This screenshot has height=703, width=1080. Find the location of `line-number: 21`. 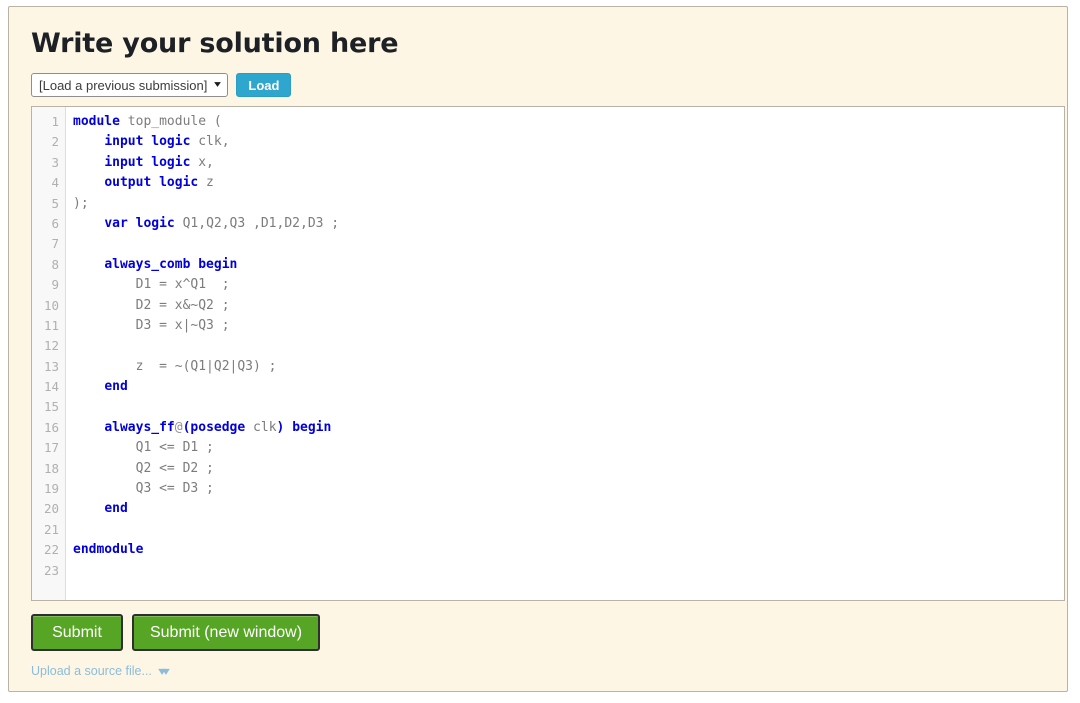

line-number: 21 is located at coordinates (51, 529).